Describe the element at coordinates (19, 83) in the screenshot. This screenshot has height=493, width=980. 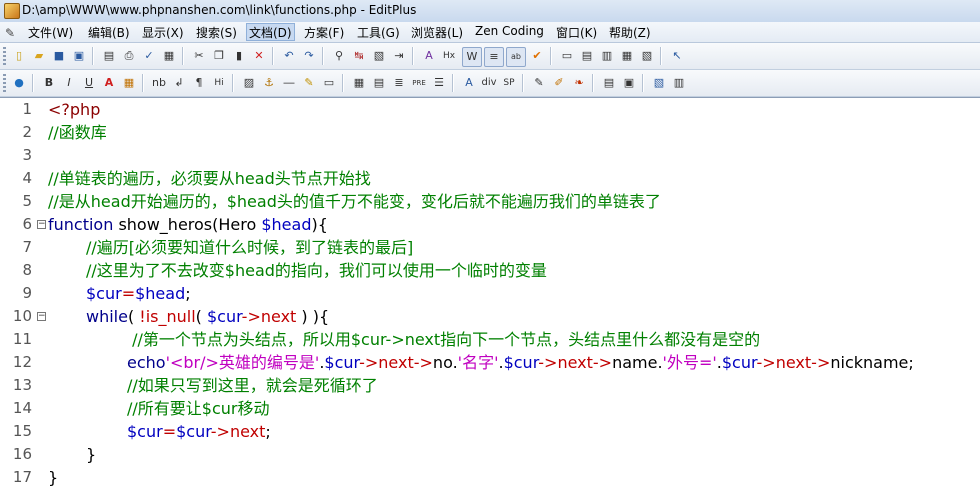
I see `globe-icon: ●` at that location.